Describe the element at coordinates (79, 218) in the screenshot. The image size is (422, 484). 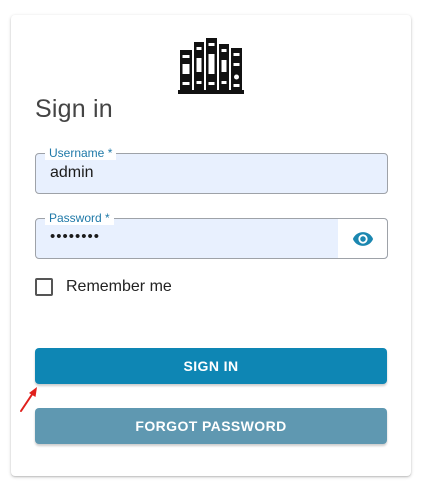
I see `password-label: Password *` at that location.